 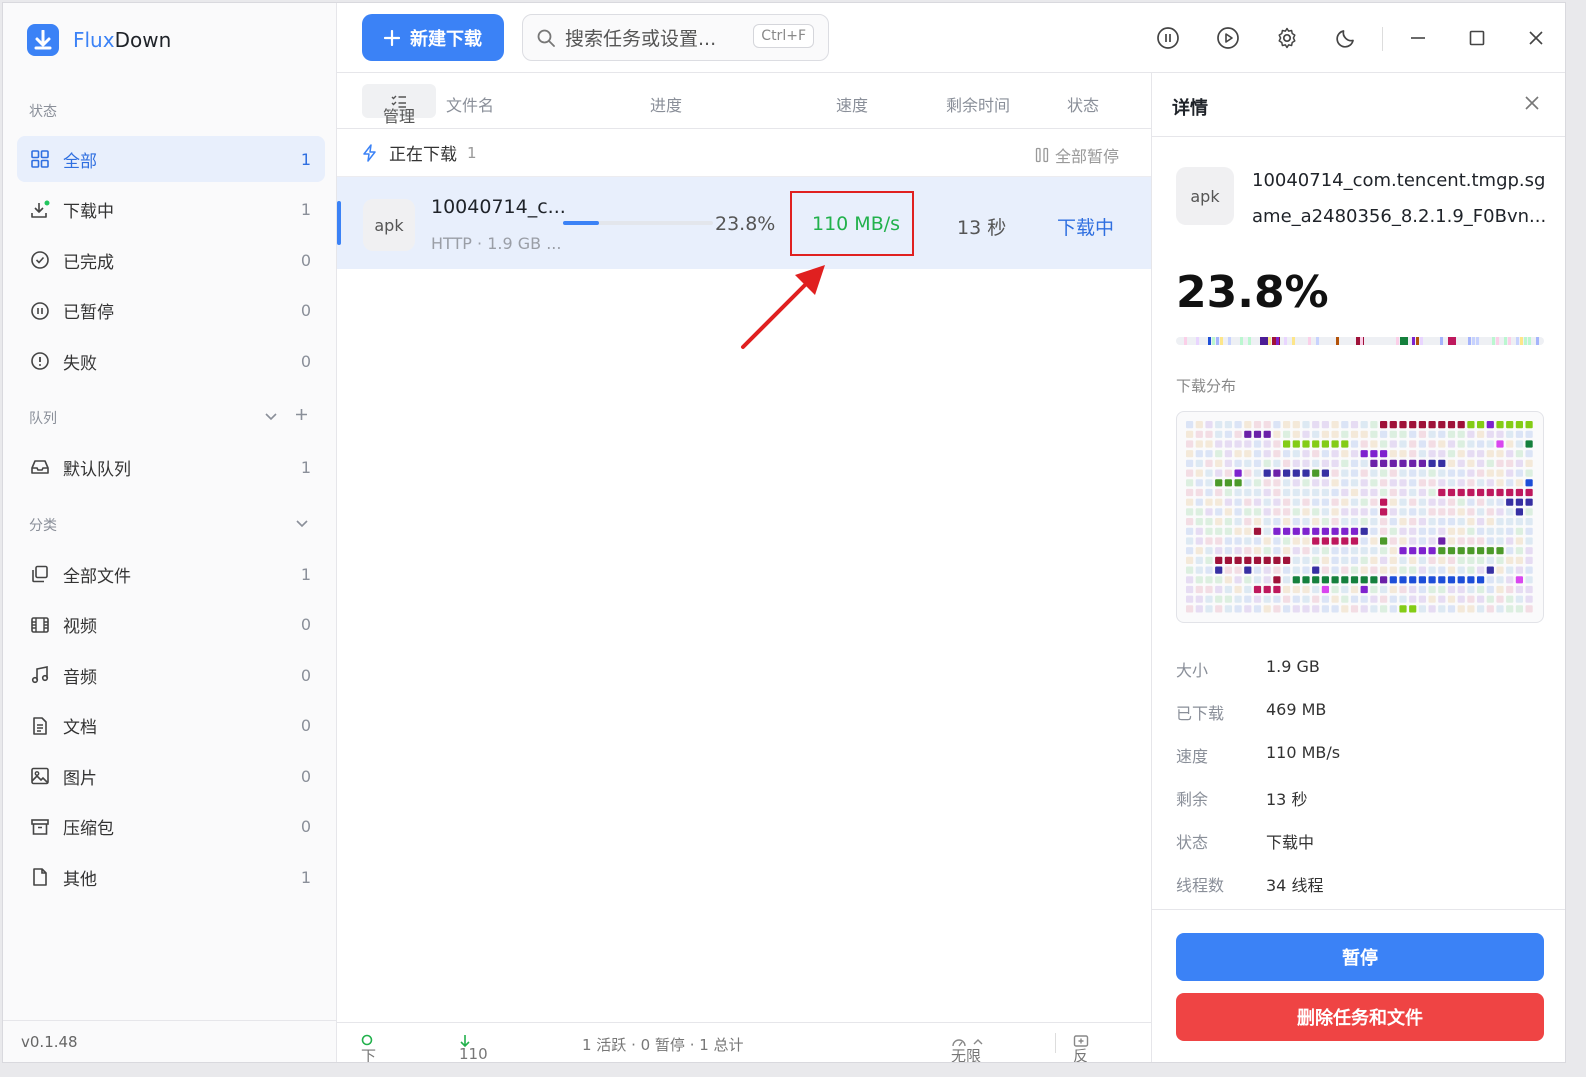 I want to click on sidebar-item-category_items-0: 全部文件 1, so click(x=171, y=574).